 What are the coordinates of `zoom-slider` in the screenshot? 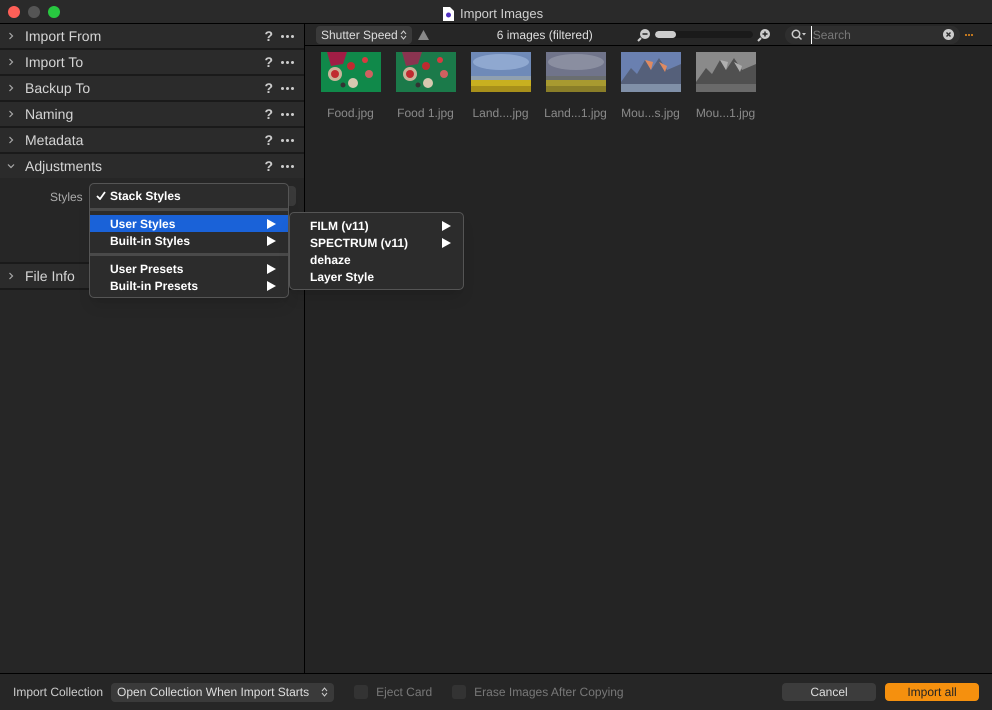 It's located at (703, 34).